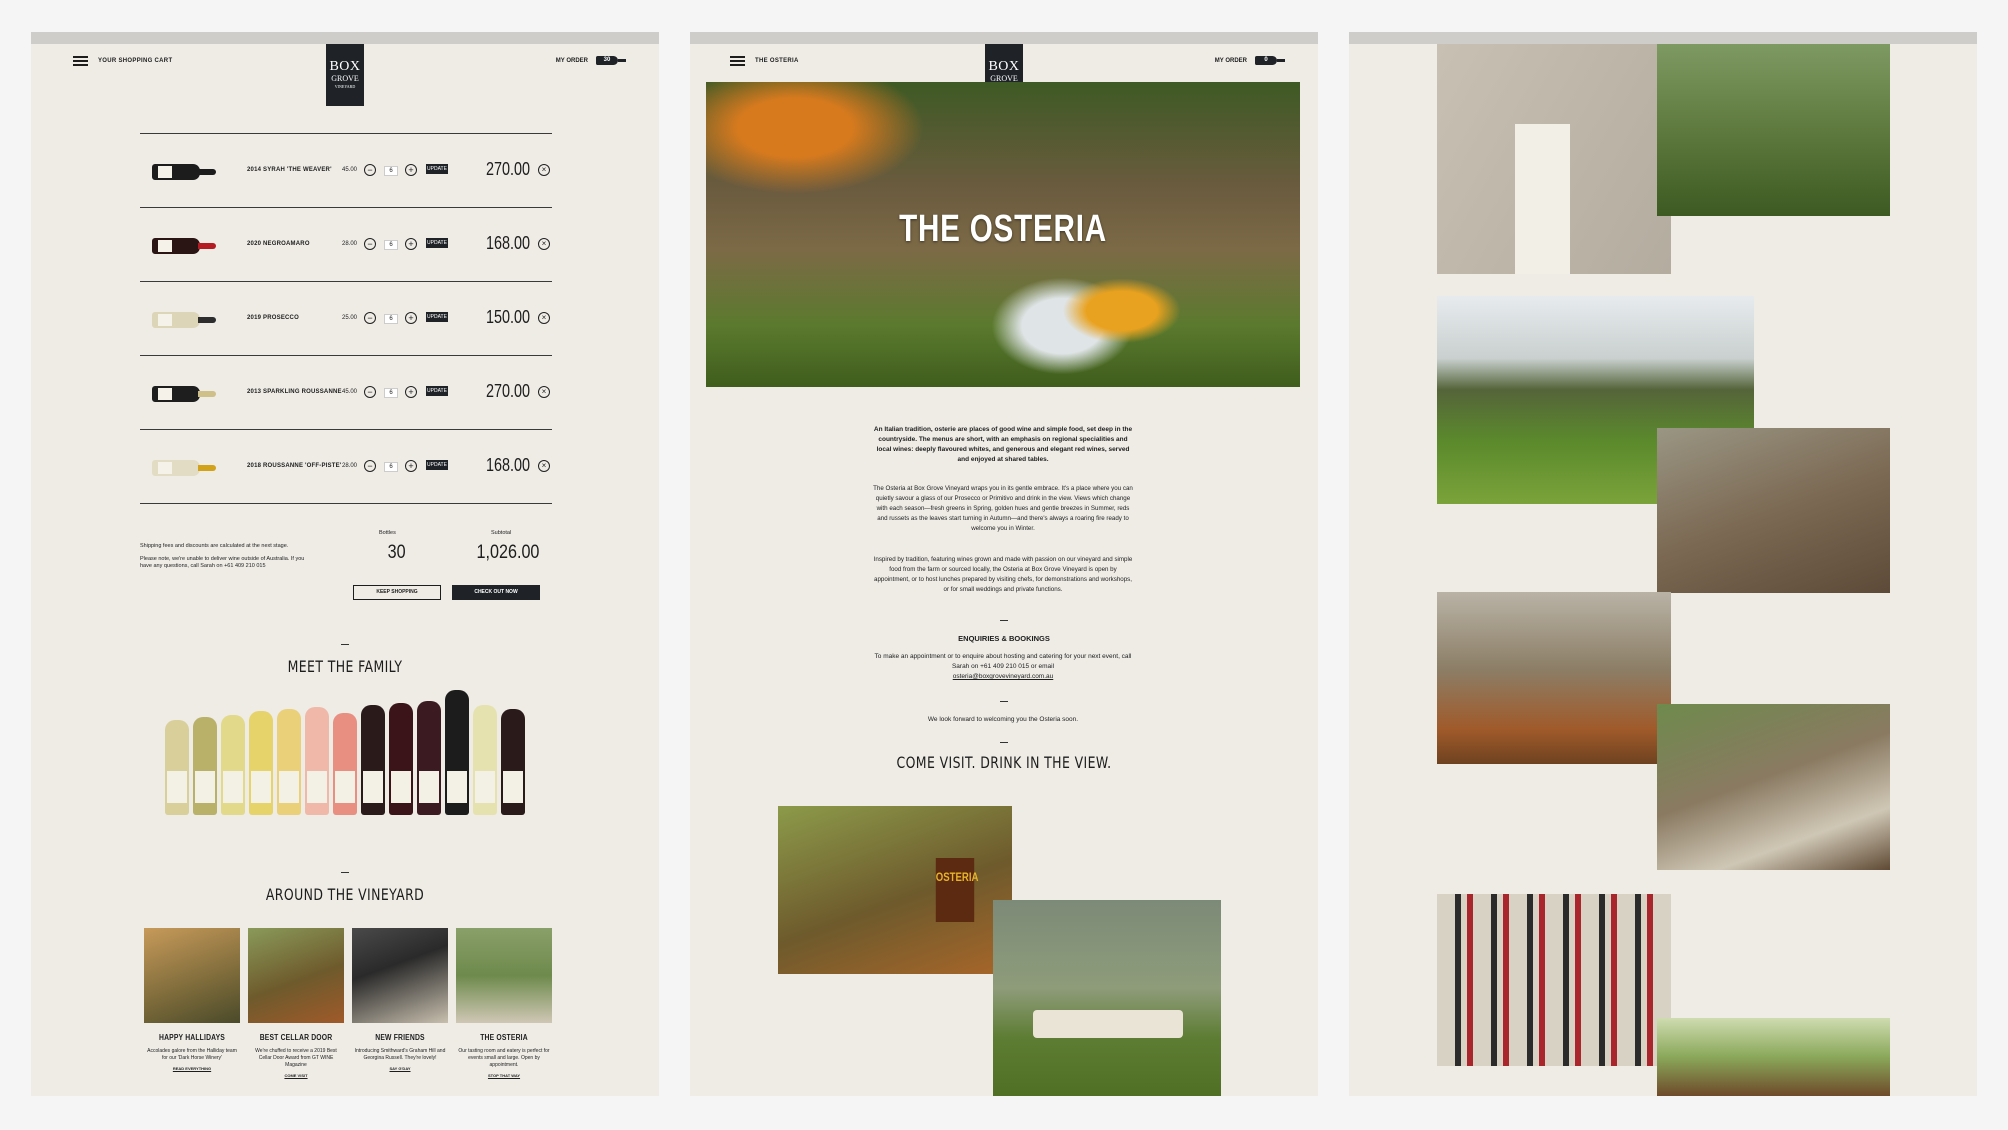 This screenshot has height=1130, width=2008. What do you see at coordinates (1554, 678) in the screenshot?
I see `barn-dining-photo` at bounding box center [1554, 678].